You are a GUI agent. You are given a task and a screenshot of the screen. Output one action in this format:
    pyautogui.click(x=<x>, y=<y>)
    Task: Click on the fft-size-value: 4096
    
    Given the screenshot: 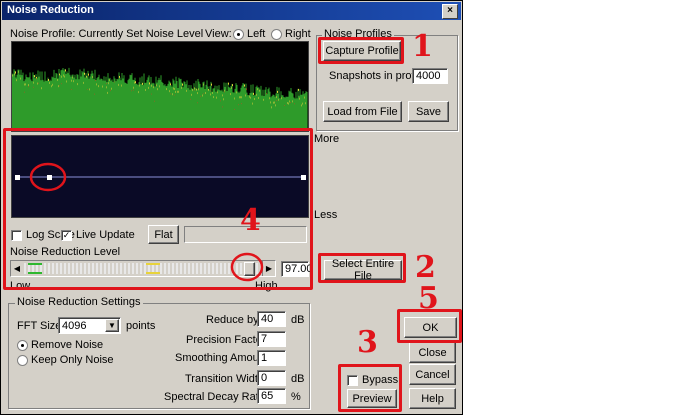 What is the action you would take?
    pyautogui.click(x=74, y=325)
    